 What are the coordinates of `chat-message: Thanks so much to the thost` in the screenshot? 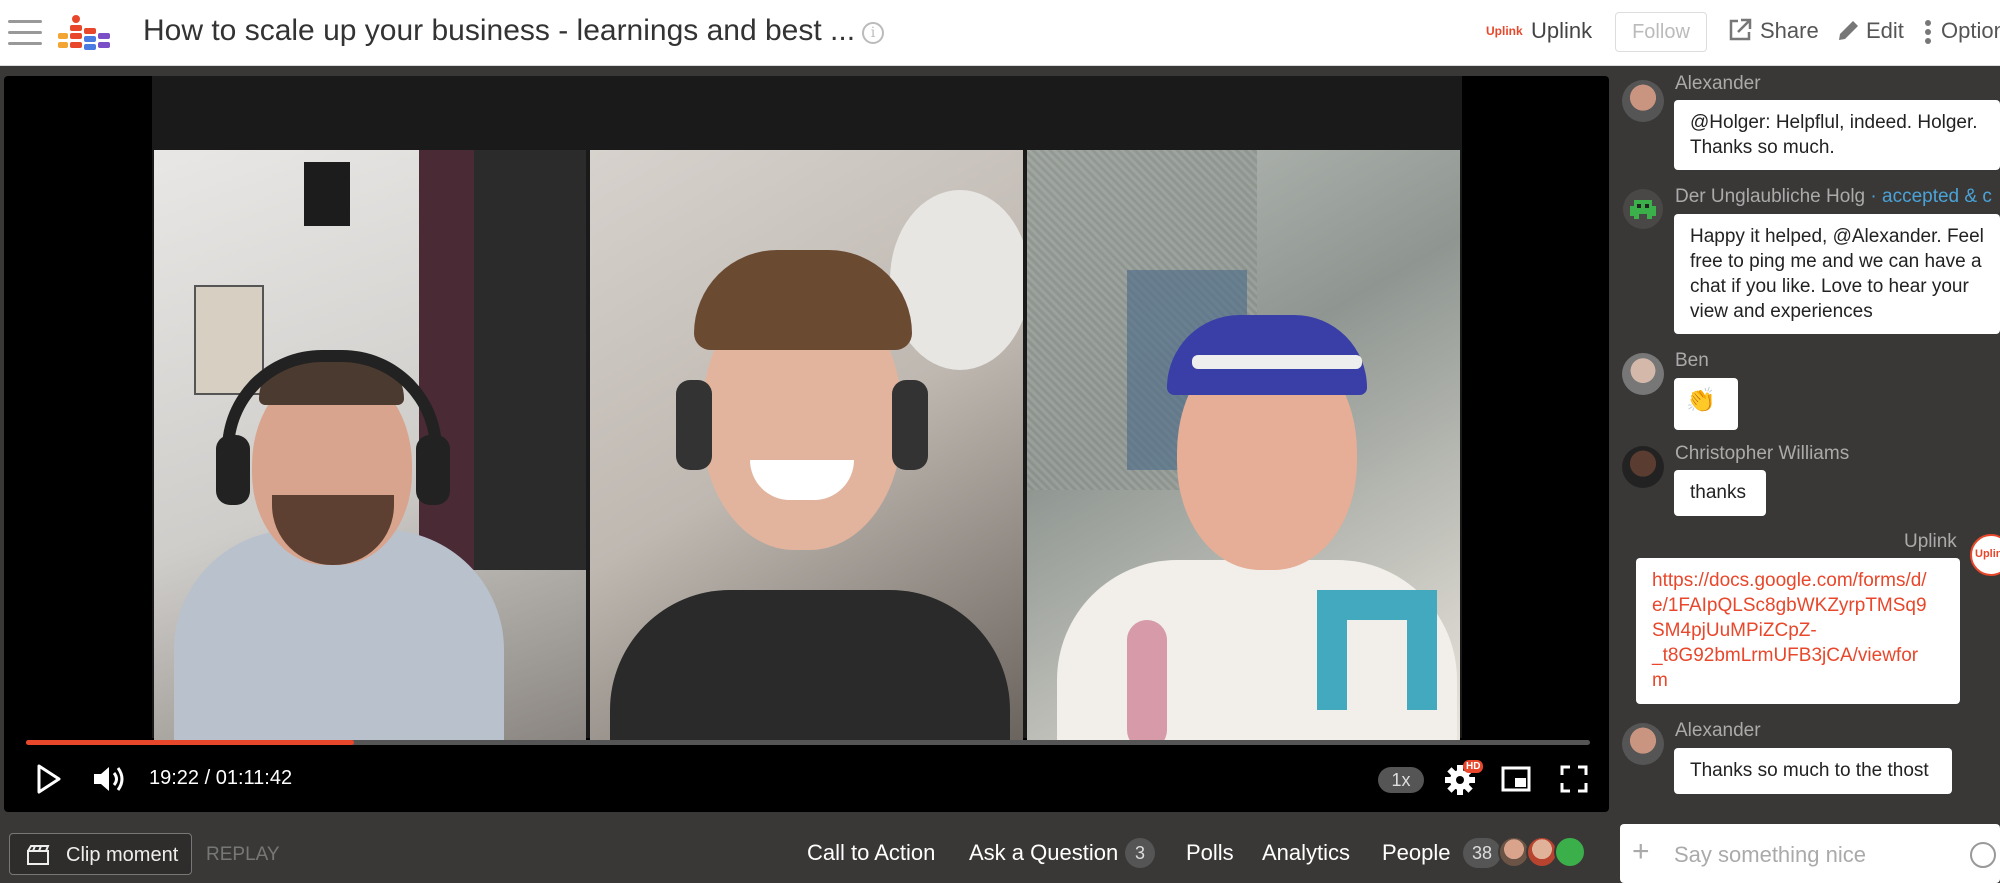 It's located at (1813, 771).